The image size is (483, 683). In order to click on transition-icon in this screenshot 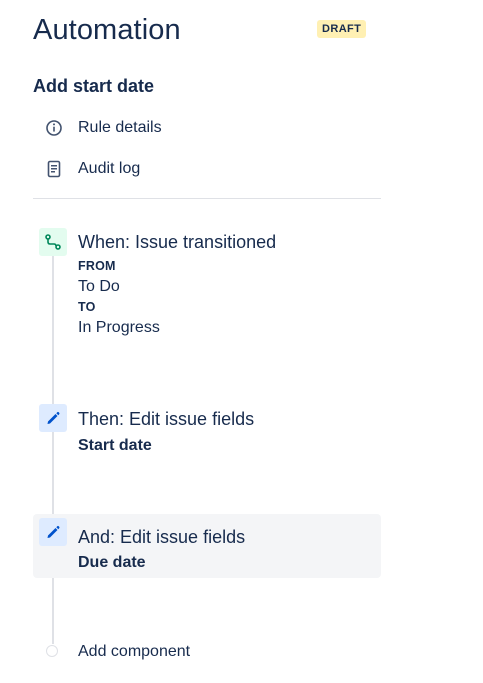, I will do `click(53, 242)`.